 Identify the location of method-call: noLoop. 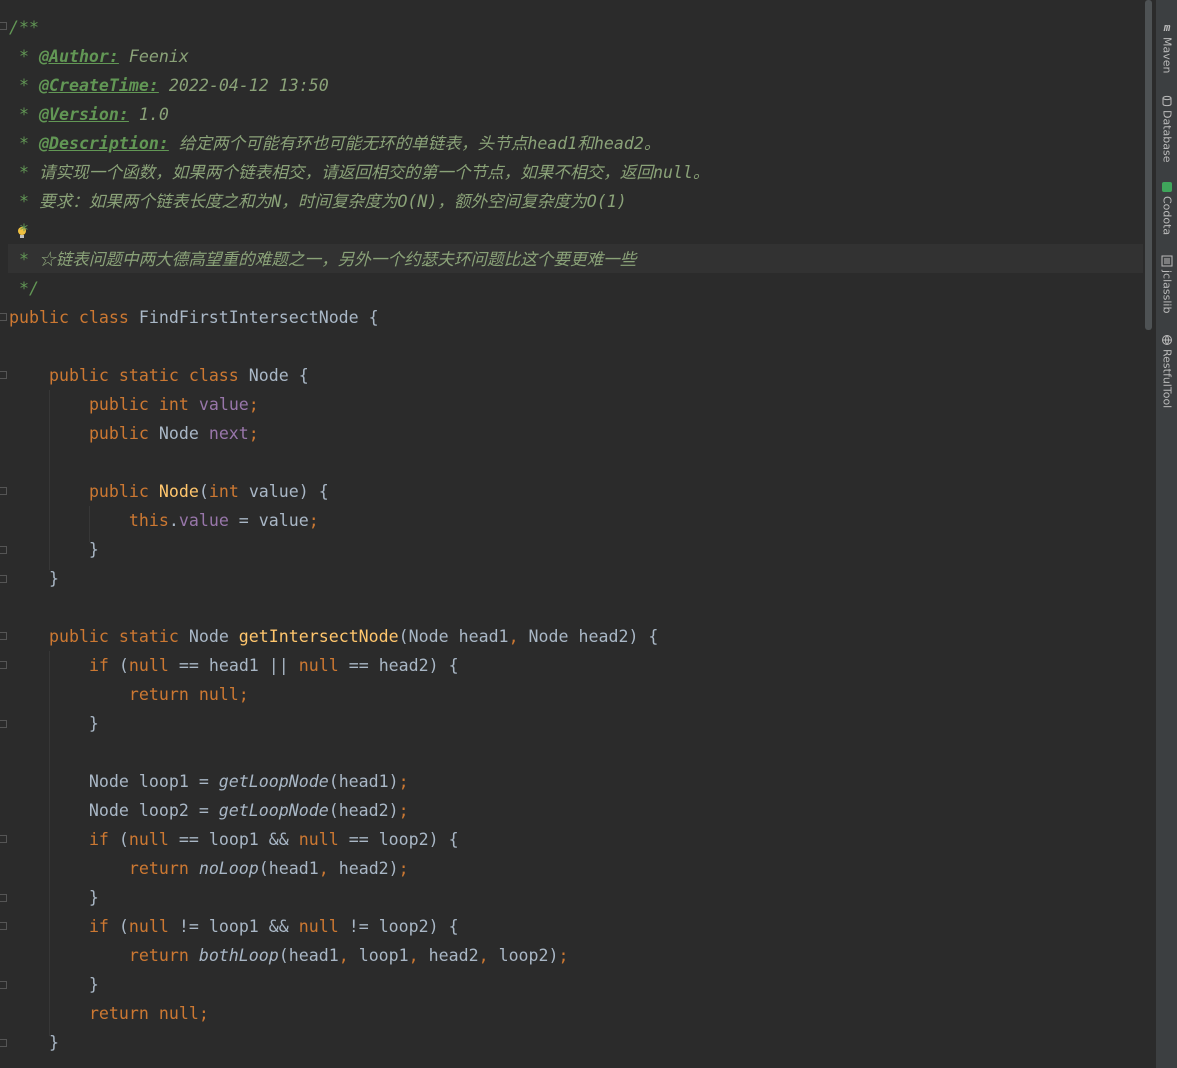
(228, 868).